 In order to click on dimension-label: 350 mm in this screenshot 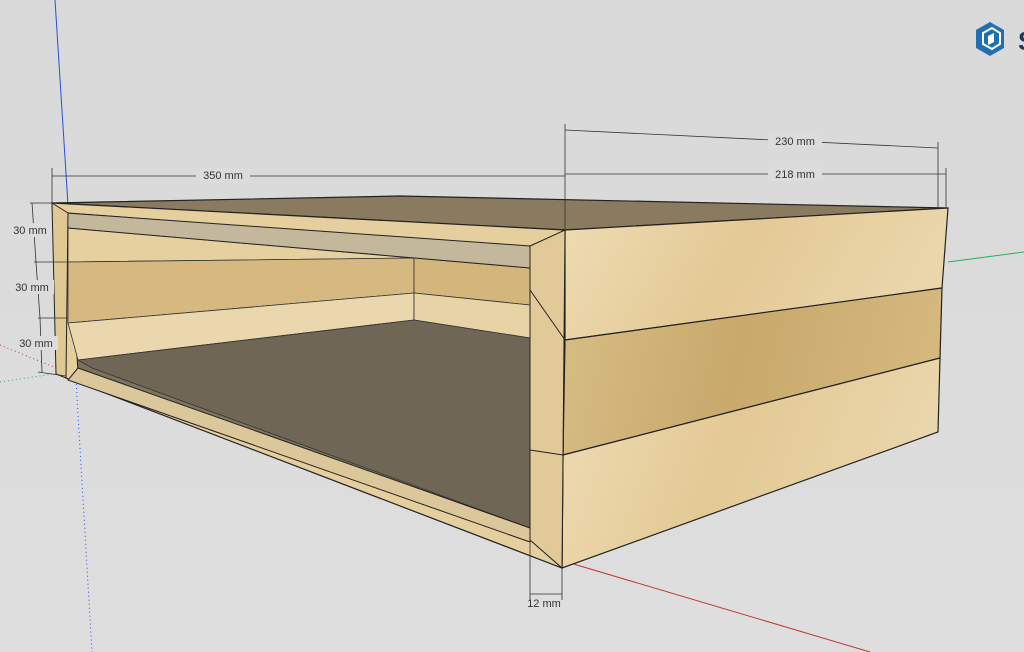, I will do `click(223, 176)`.